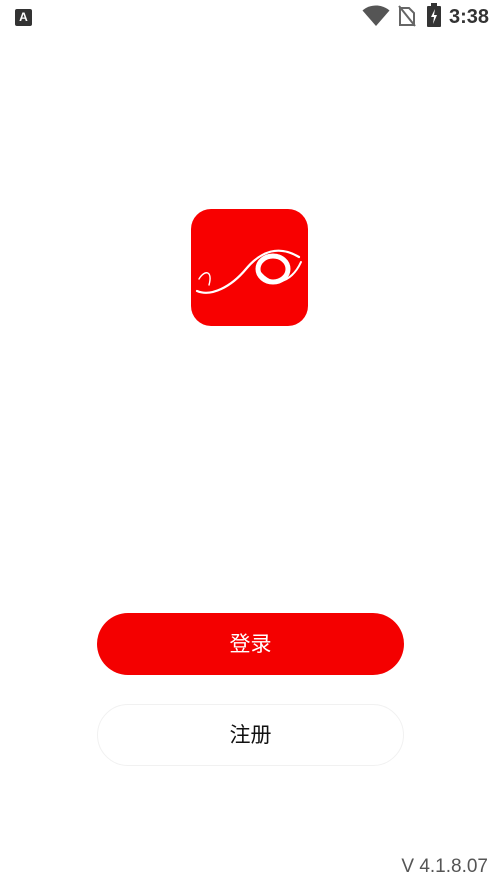  I want to click on battery-charging-icon, so click(434, 15).